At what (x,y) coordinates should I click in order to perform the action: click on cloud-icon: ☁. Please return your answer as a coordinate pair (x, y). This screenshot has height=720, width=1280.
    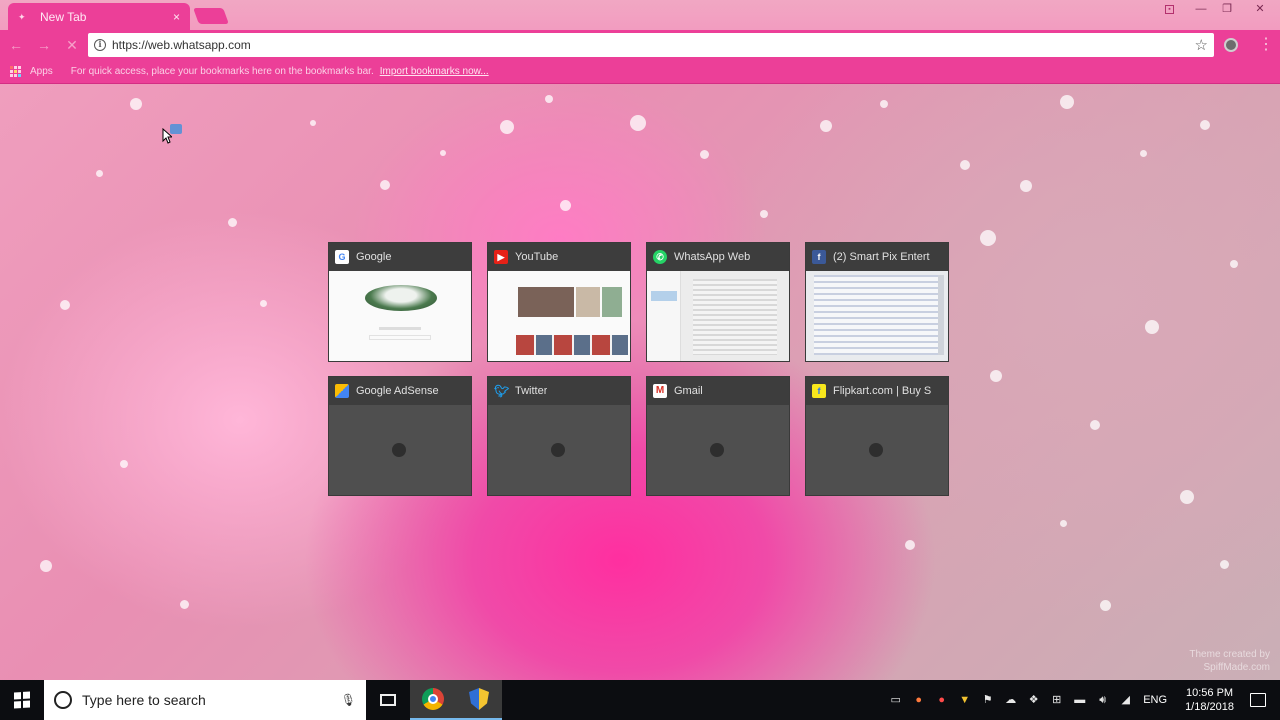
    Looking at the image, I should click on (1010, 700).